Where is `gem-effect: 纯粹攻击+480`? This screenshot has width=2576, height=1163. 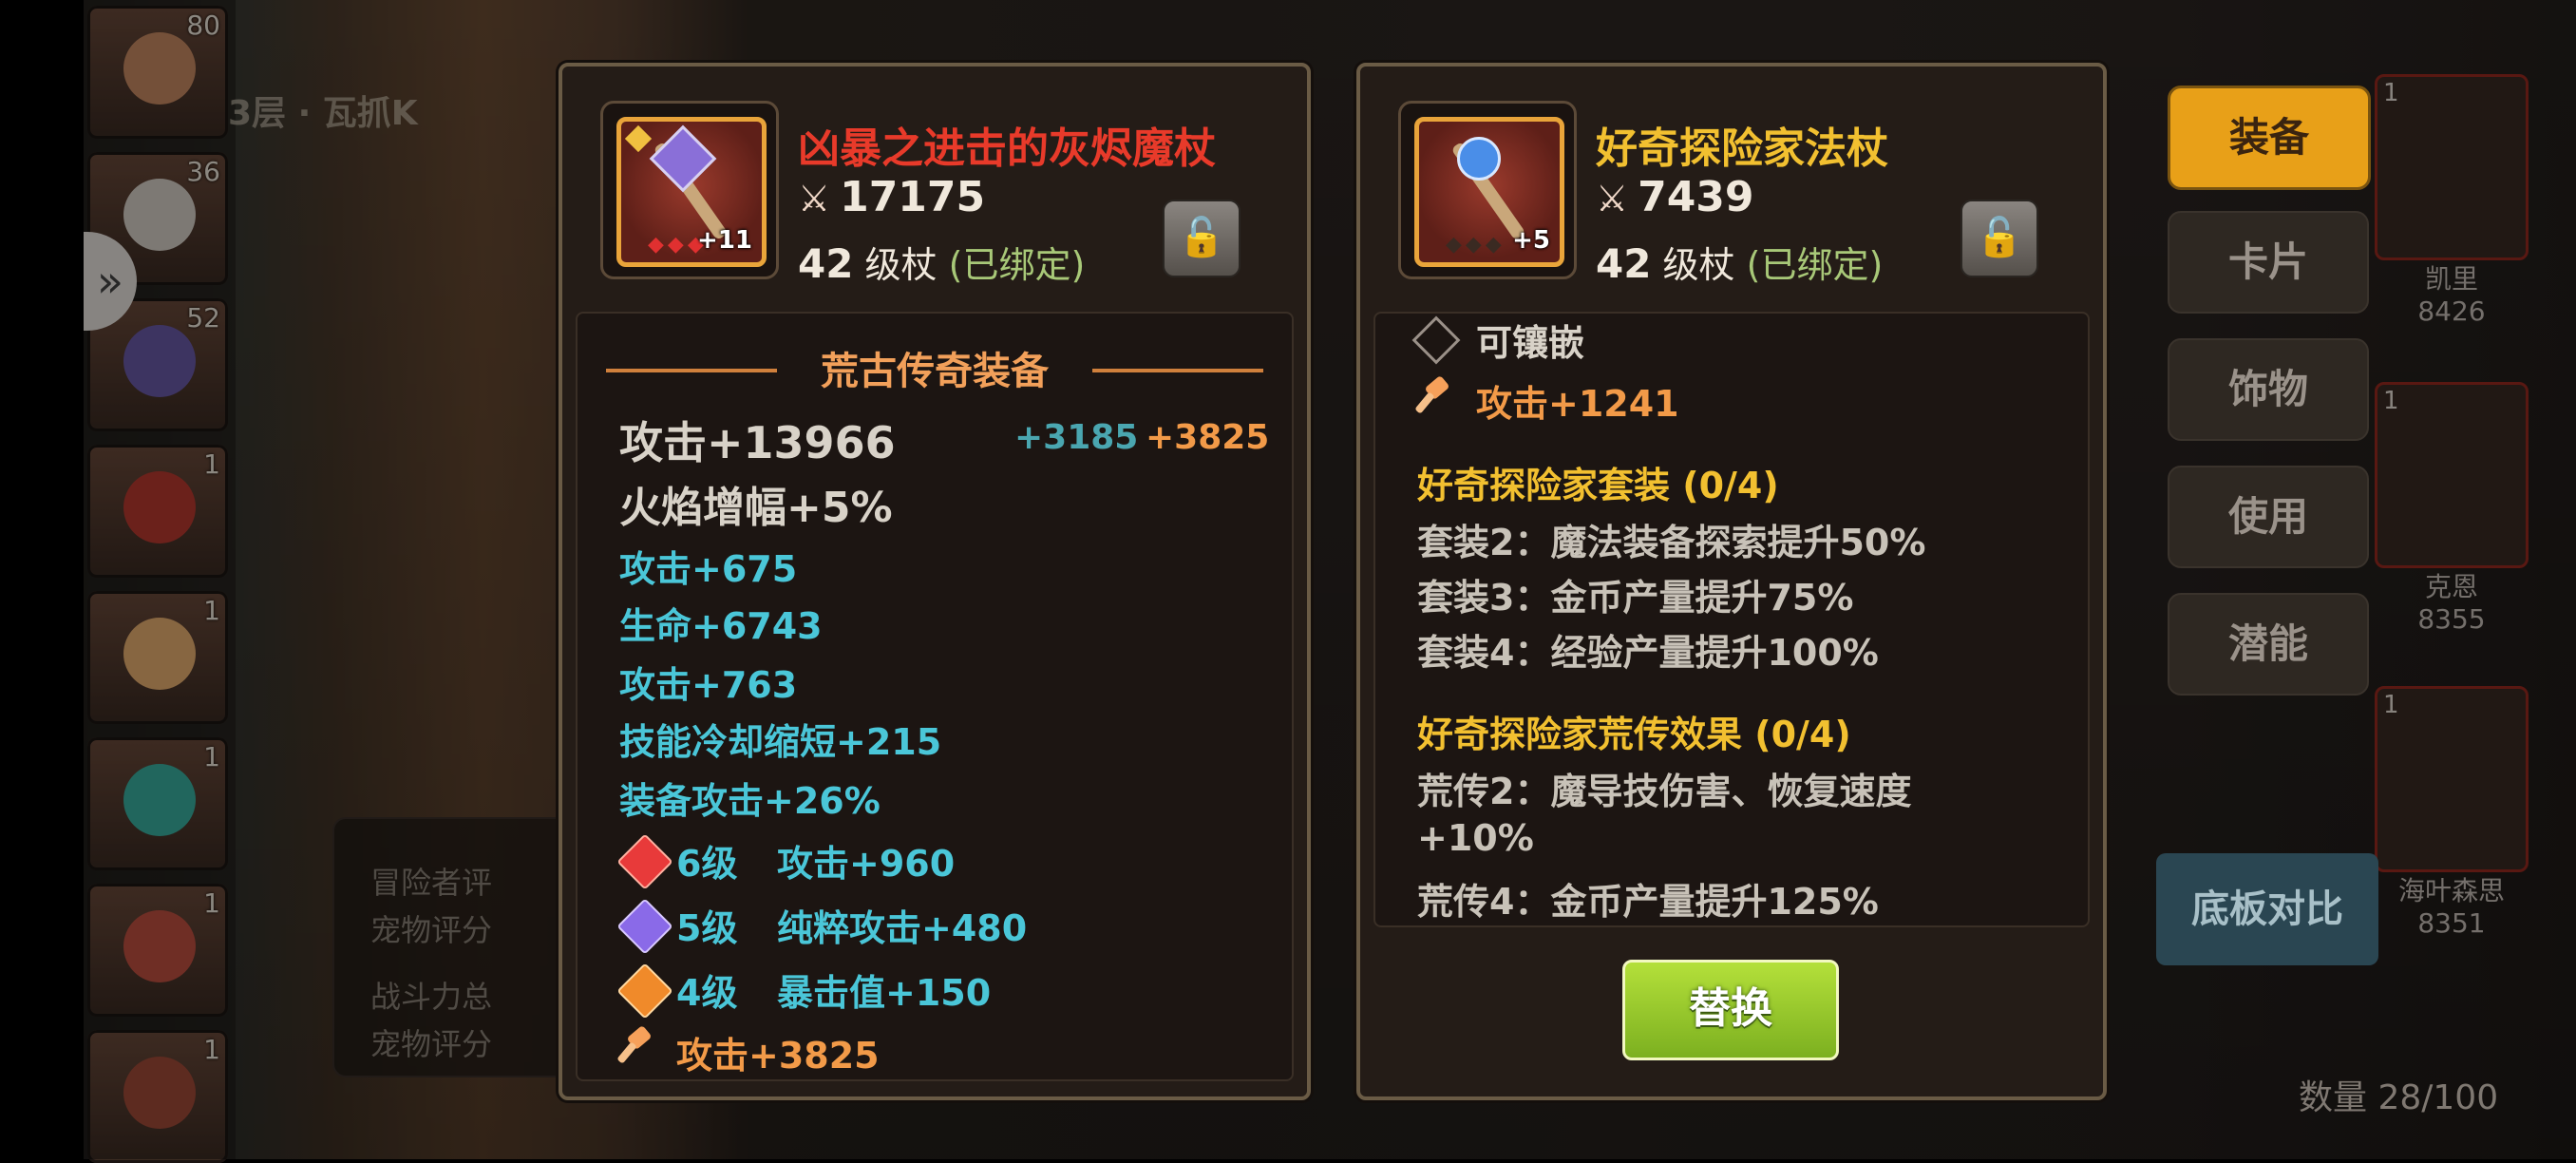
gem-effect: 纯粹攻击+480 is located at coordinates (902, 928).